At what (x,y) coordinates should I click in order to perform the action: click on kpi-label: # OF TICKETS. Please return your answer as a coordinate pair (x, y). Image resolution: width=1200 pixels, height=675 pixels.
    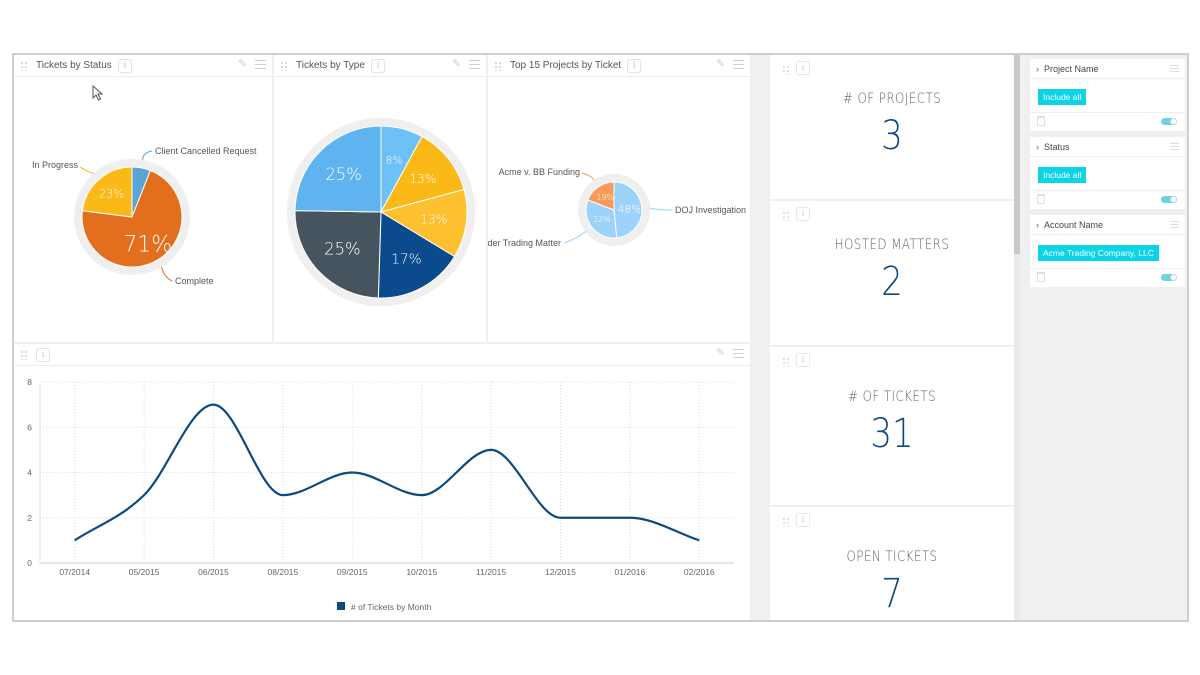
    Looking at the image, I should click on (892, 397).